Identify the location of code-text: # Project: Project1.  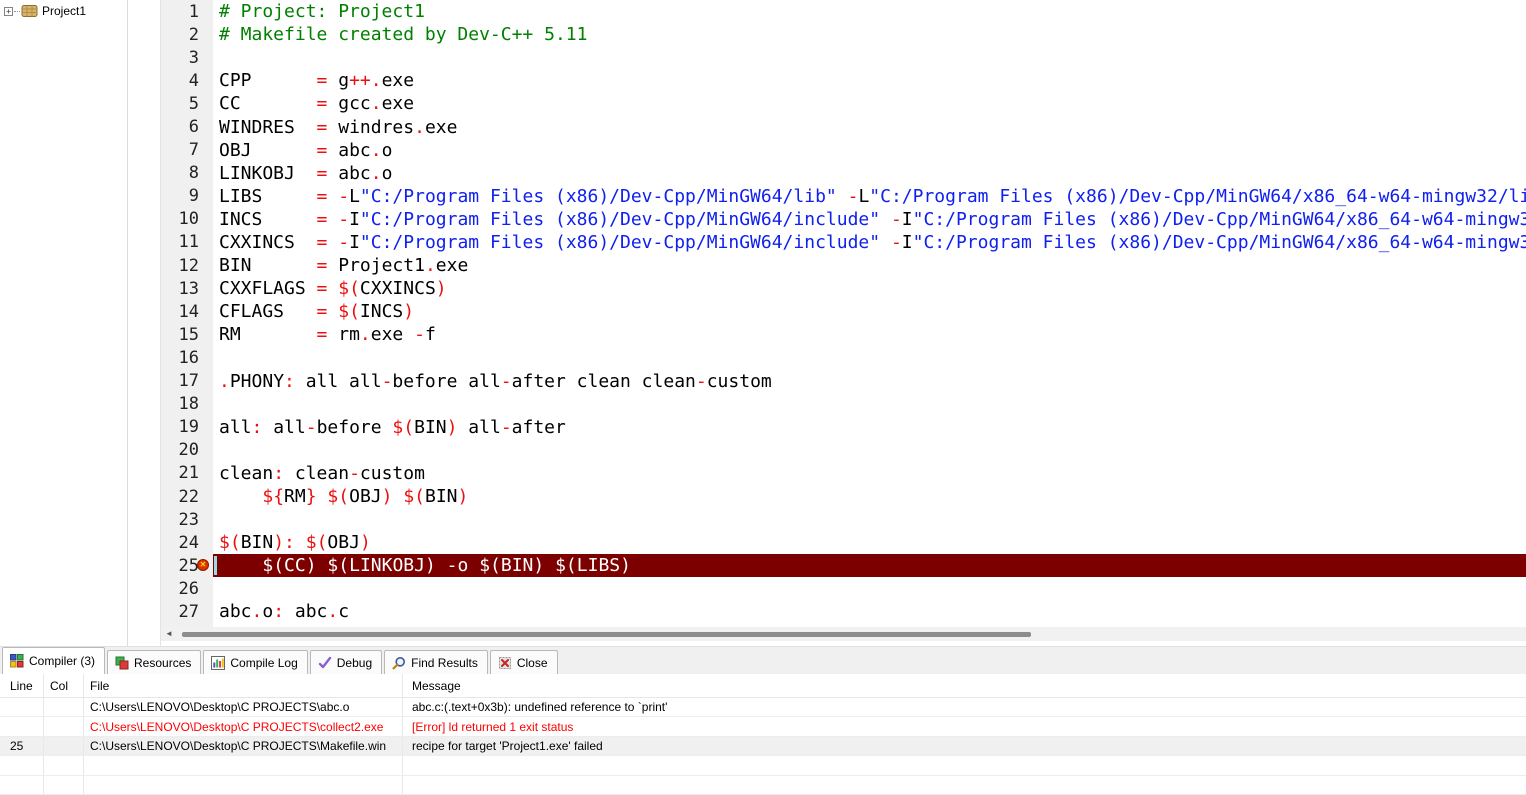
(869, 11).